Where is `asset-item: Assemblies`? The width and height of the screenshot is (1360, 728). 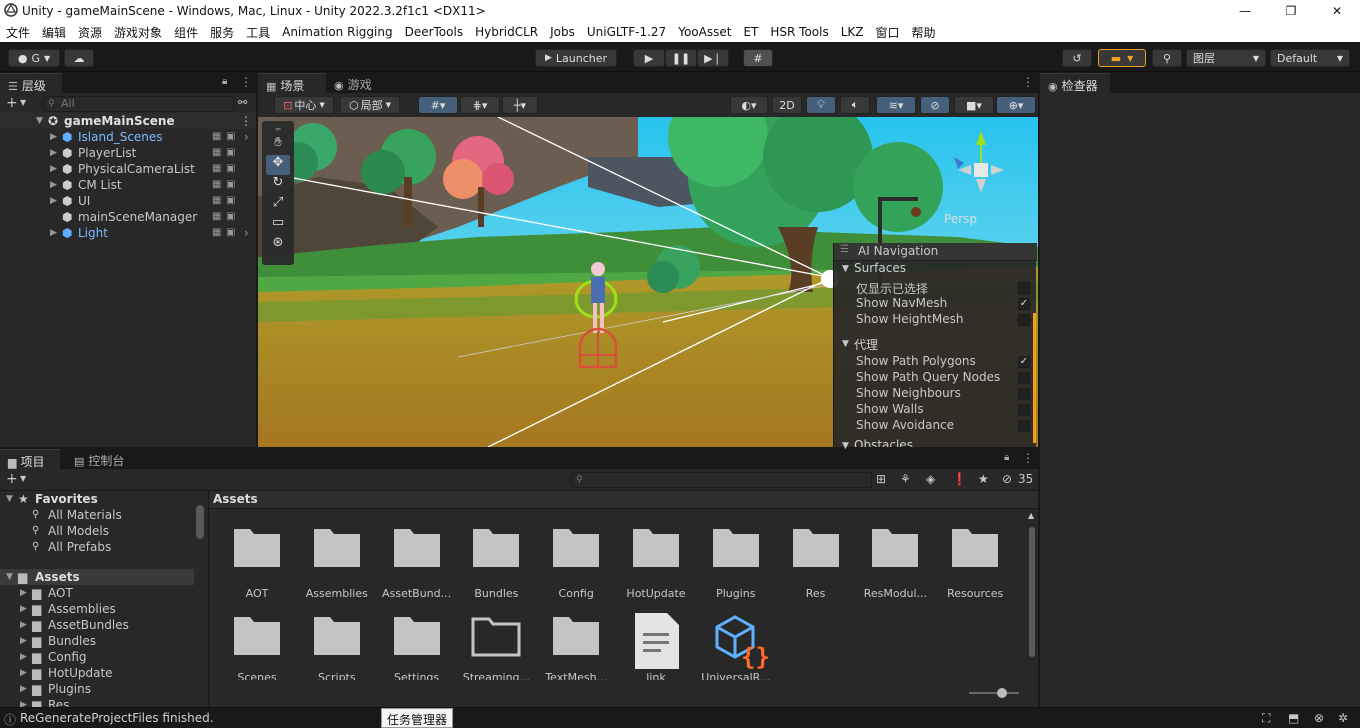
asset-item: Assemblies is located at coordinates (337, 564).